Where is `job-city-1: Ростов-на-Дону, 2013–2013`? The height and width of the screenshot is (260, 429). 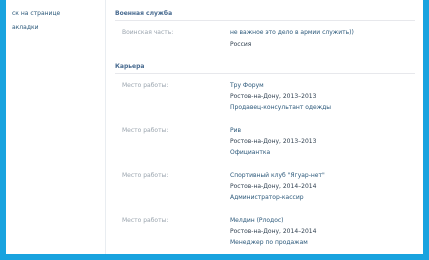 job-city-1: Ростов-на-Дону, 2013–2013 is located at coordinates (273, 96).